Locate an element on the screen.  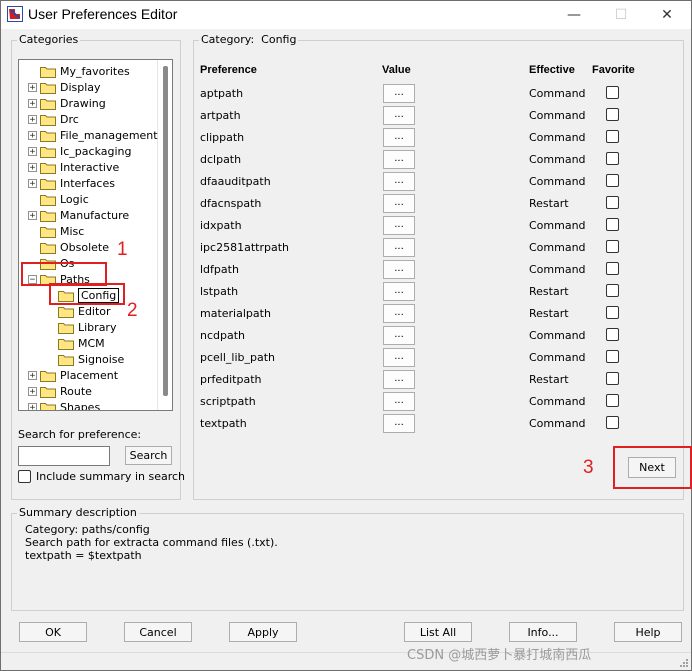
tree-node: Logic is located at coordinates (58, 199).